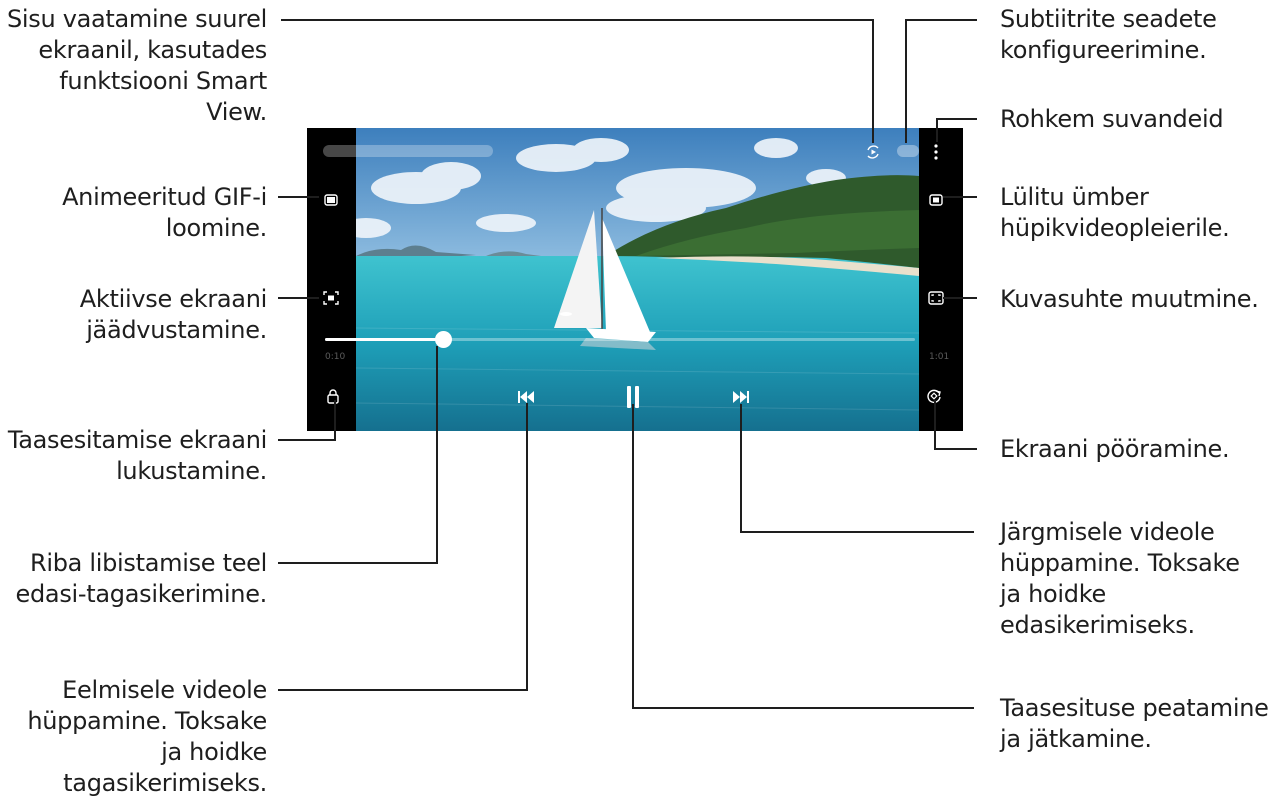  I want to click on leader-pause-v, so click(633, 556).